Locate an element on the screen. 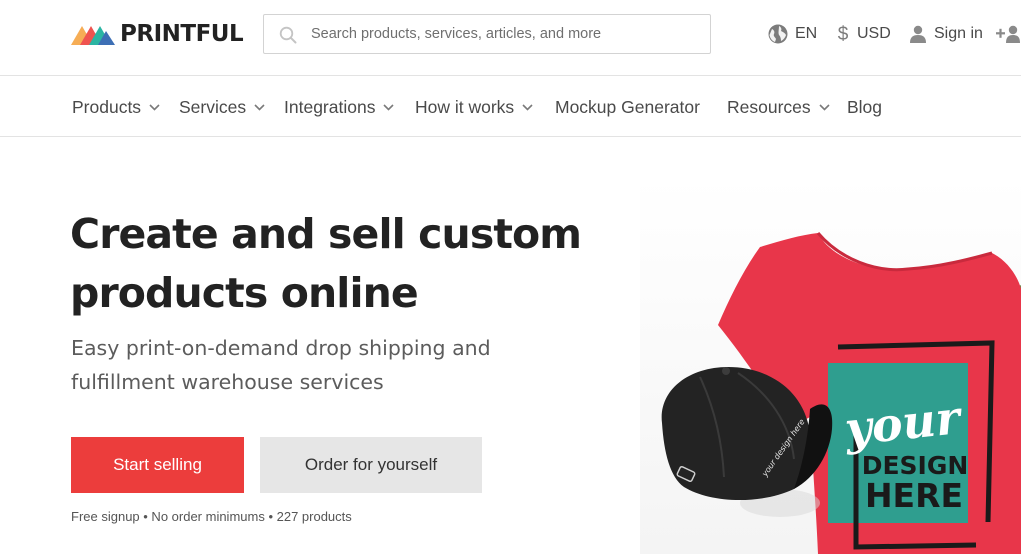 The image size is (1021, 554). top-bar: PRINTFUL EN $ USD Sign in is located at coordinates (510, 38).